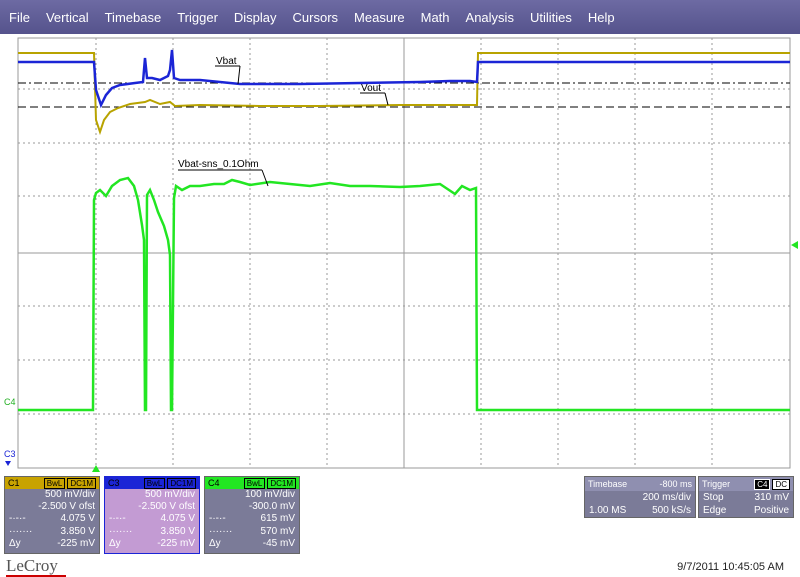 The image size is (800, 577). Describe the element at coordinates (716, 484) in the screenshot. I see `trigger-title: Trigger` at that location.